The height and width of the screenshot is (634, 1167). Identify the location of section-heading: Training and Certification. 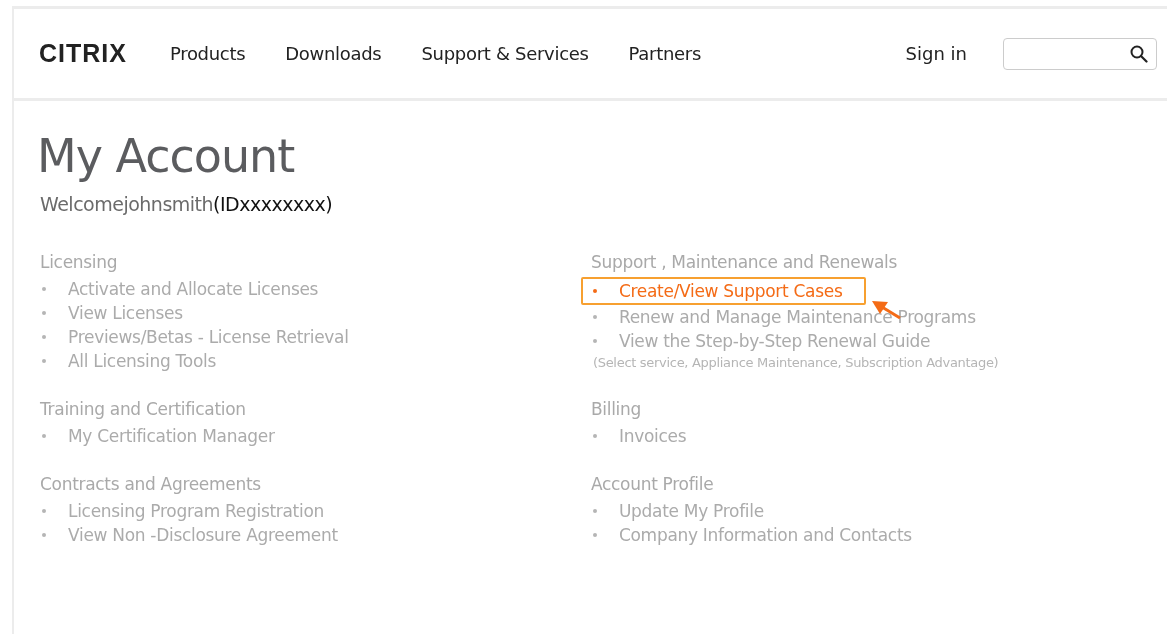
(143, 410).